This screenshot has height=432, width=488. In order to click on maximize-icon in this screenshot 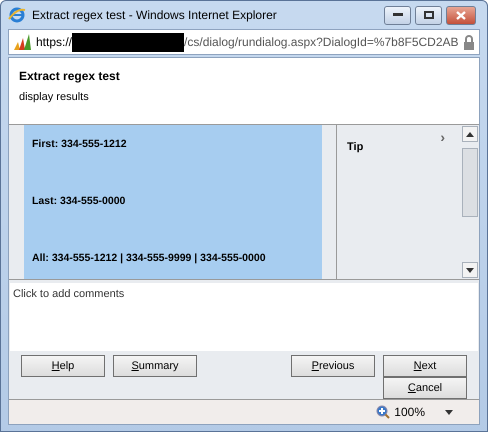, I will do `click(429, 15)`.